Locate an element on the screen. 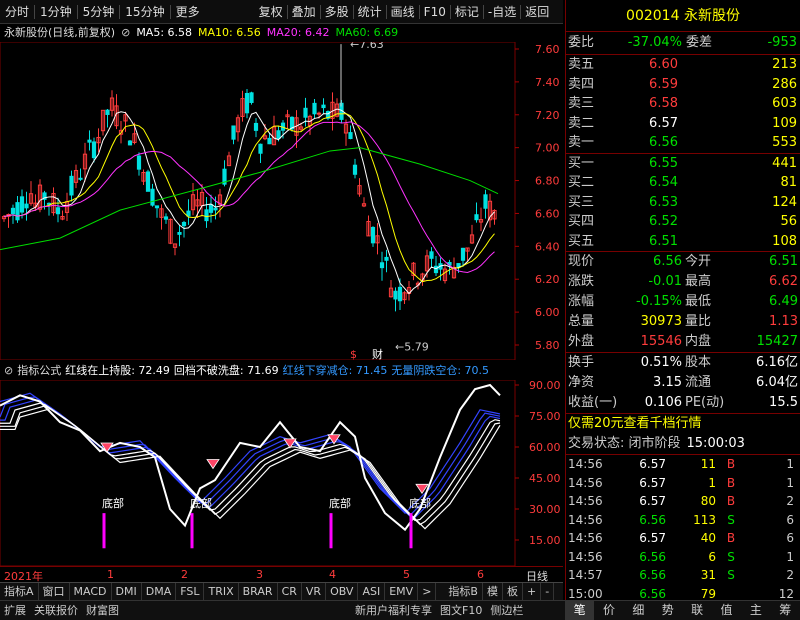 The width and height of the screenshot is (800, 620). tab-scroll-right: > is located at coordinates (427, 591).